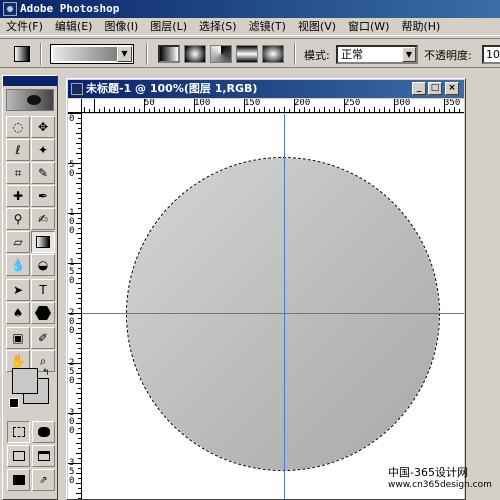  What do you see at coordinates (22, 54) in the screenshot?
I see `tool-preset-icon` at bounding box center [22, 54].